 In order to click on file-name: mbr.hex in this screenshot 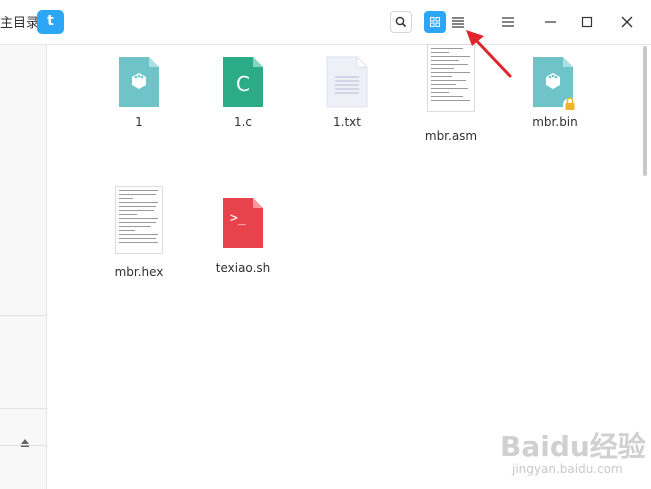, I will do `click(139, 272)`.